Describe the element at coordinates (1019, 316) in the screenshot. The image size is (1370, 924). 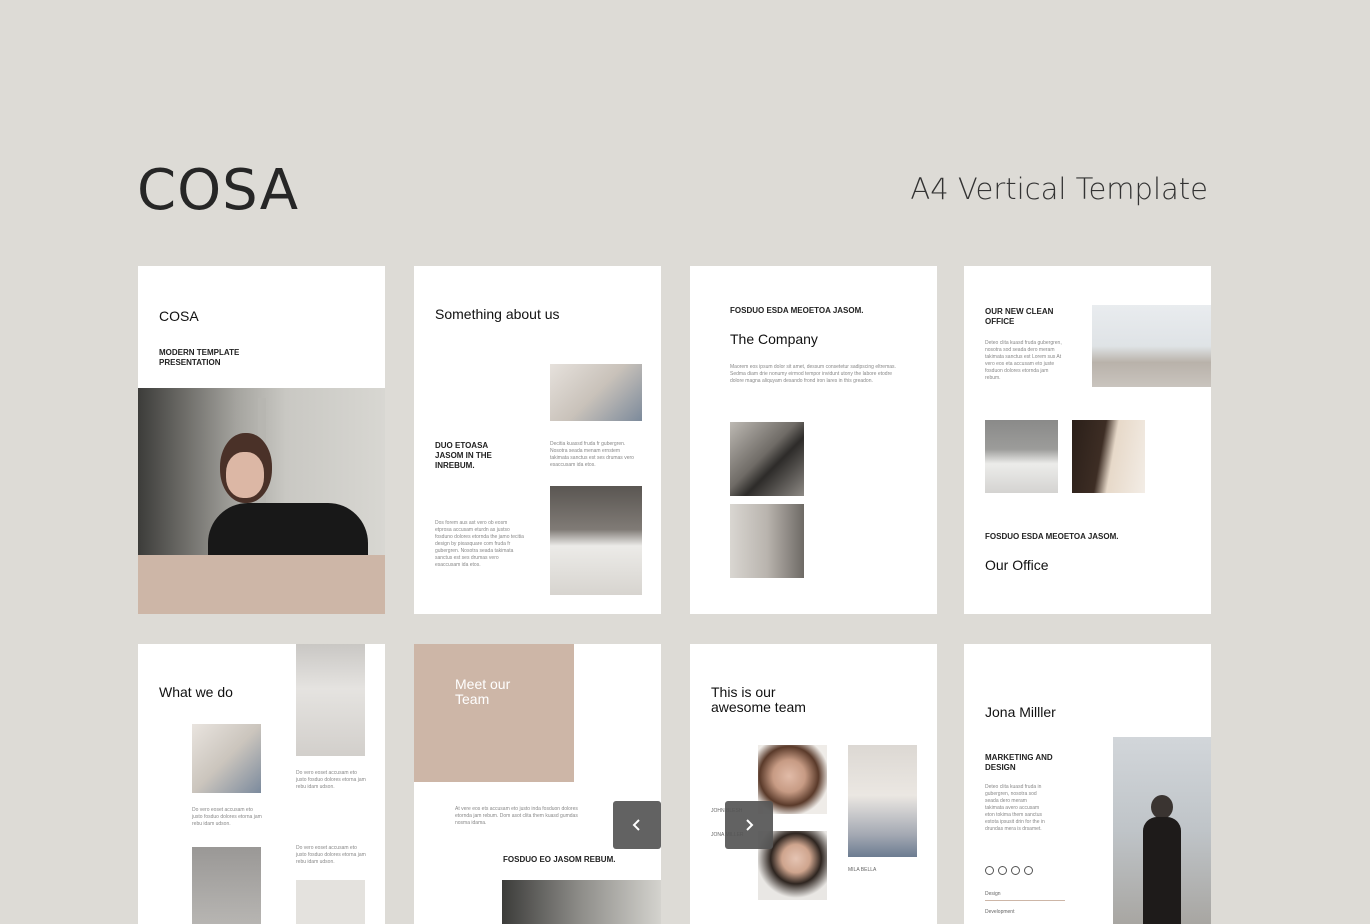
I see `office-heading: OUR NEW CLEAN OFFICE` at that location.